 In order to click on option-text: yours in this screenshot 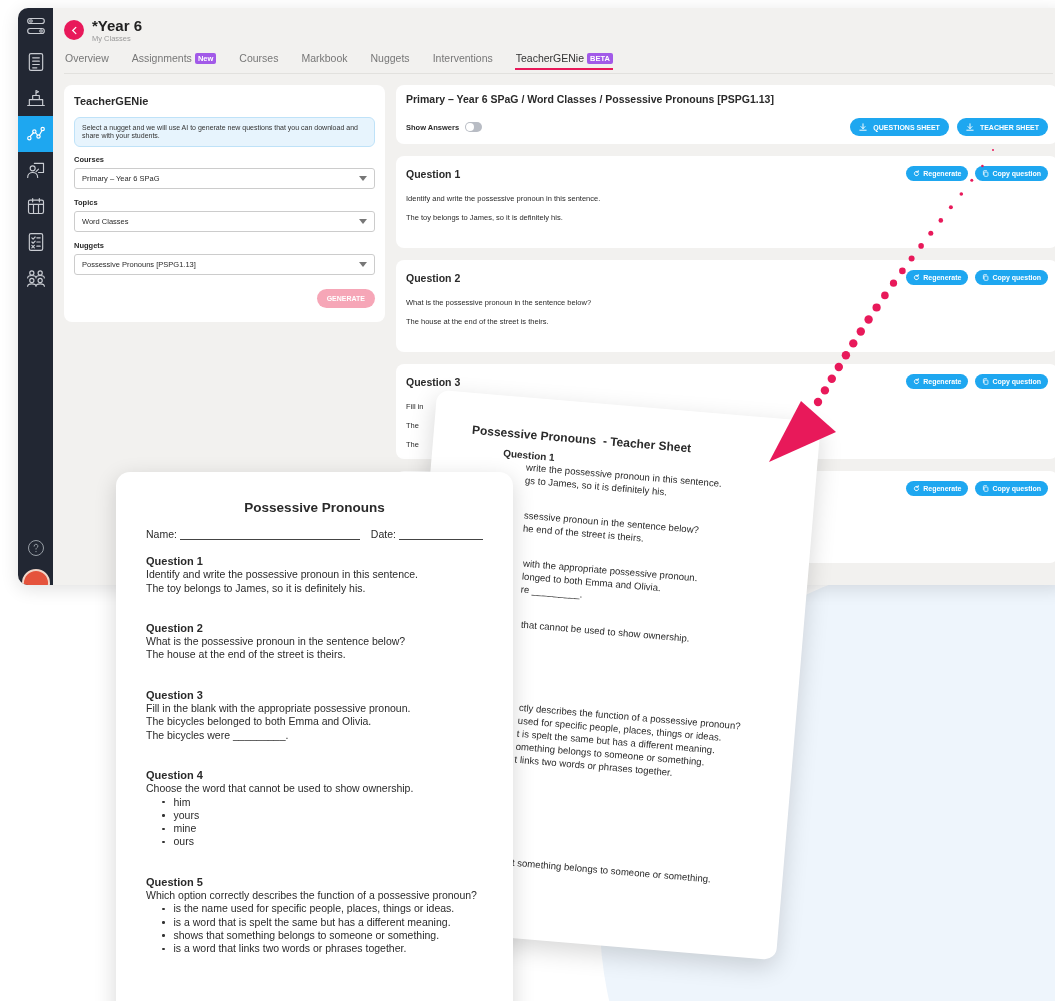, I will do `click(186, 815)`.